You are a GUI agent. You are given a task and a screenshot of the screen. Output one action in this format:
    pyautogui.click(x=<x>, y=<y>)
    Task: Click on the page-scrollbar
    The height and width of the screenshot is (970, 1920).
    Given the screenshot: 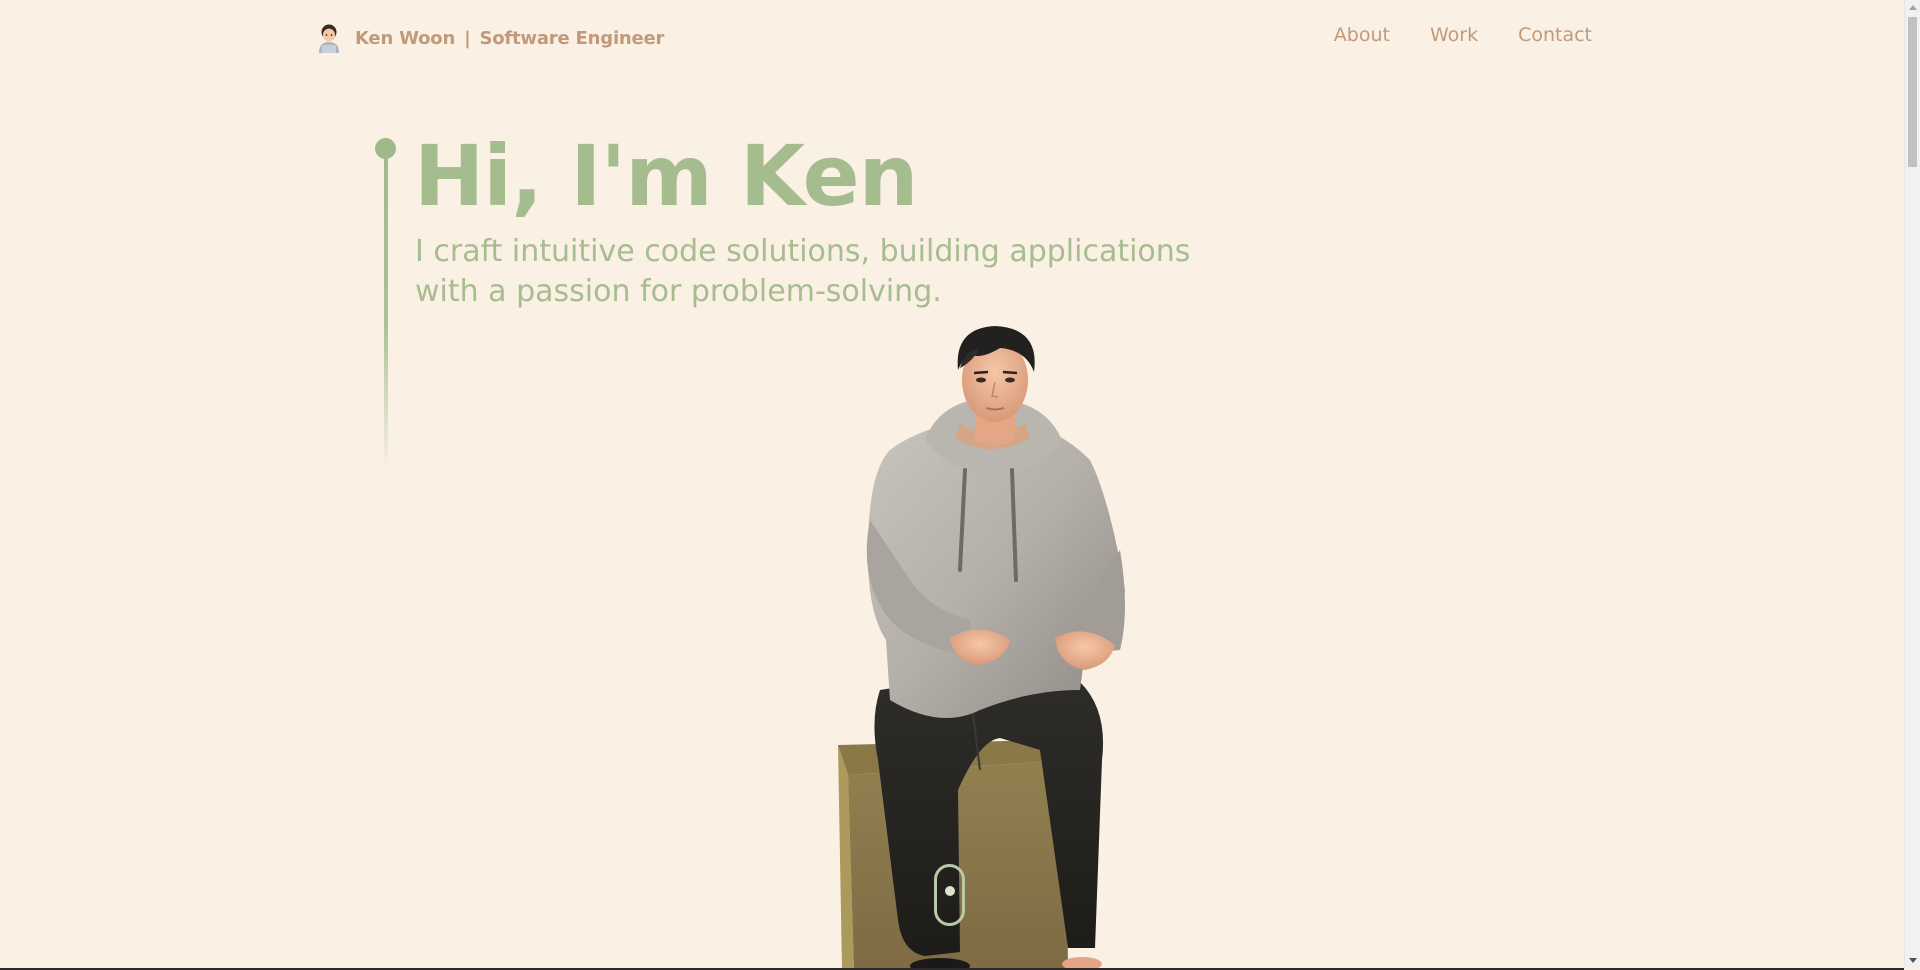 What is the action you would take?
    pyautogui.click(x=1912, y=484)
    